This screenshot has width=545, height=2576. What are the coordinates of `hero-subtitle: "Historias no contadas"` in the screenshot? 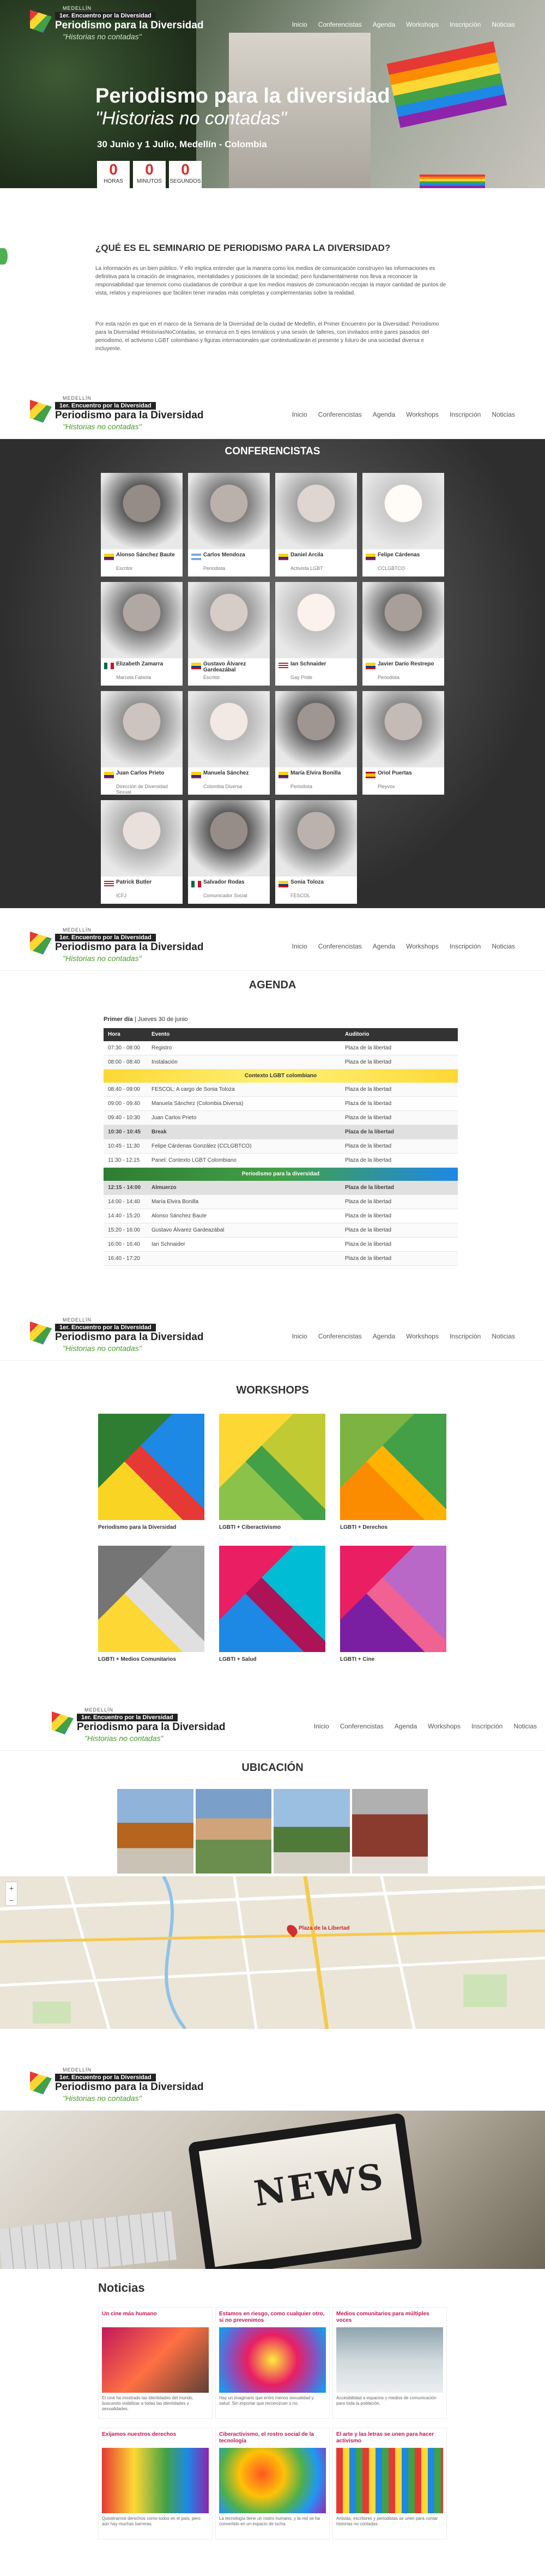 It's located at (191, 119).